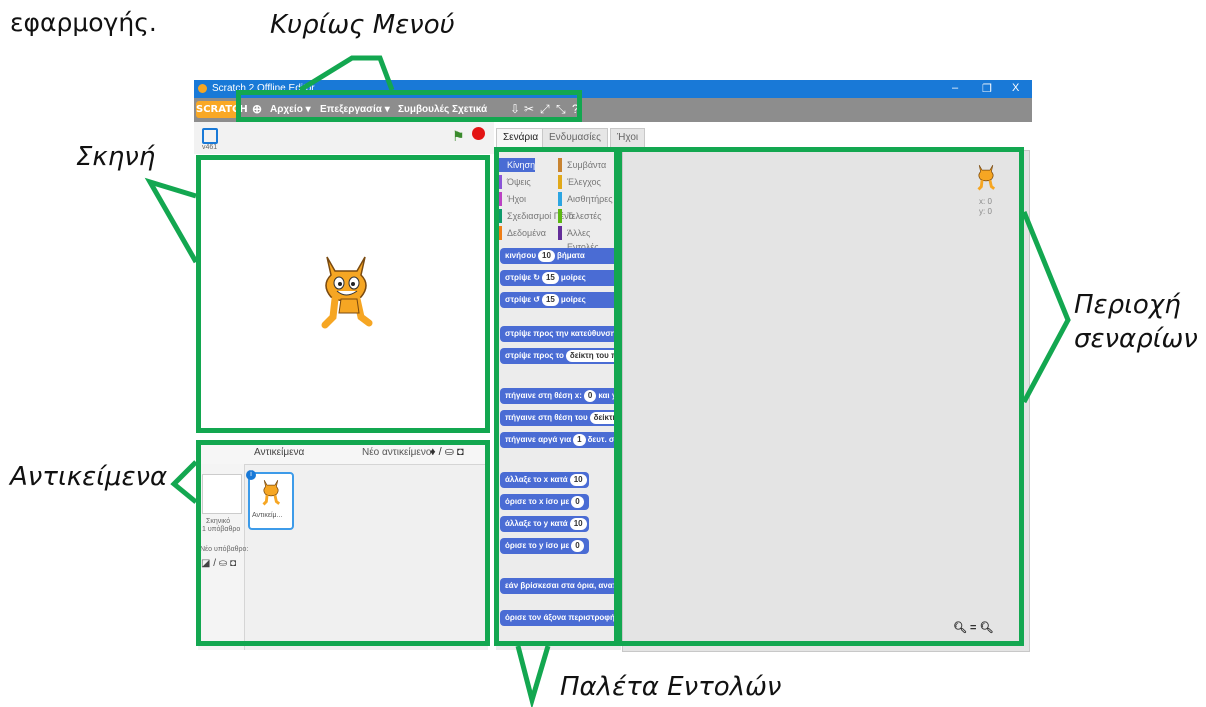 The height and width of the screenshot is (707, 1206). Describe the element at coordinates (171, 220) in the screenshot. I see `stage-pointer` at that location.